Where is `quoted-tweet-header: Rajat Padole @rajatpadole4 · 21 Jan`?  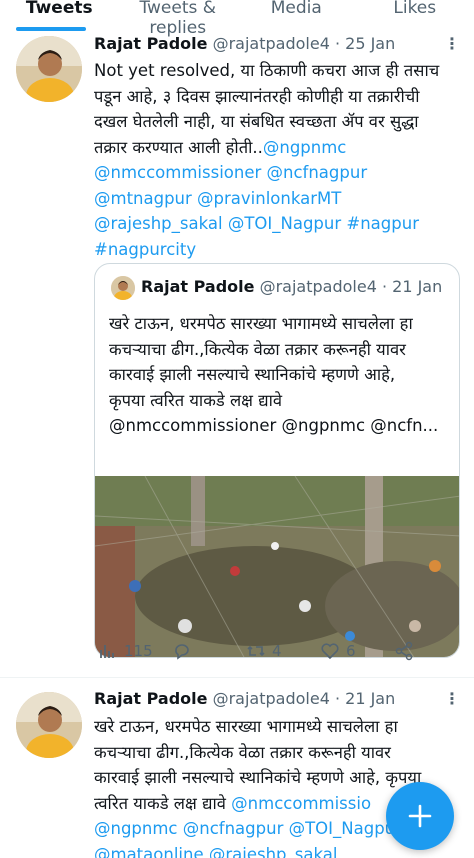
quoted-tweet-header: Rajat Padole @rajatpadole4 · 21 Jan is located at coordinates (291, 286).